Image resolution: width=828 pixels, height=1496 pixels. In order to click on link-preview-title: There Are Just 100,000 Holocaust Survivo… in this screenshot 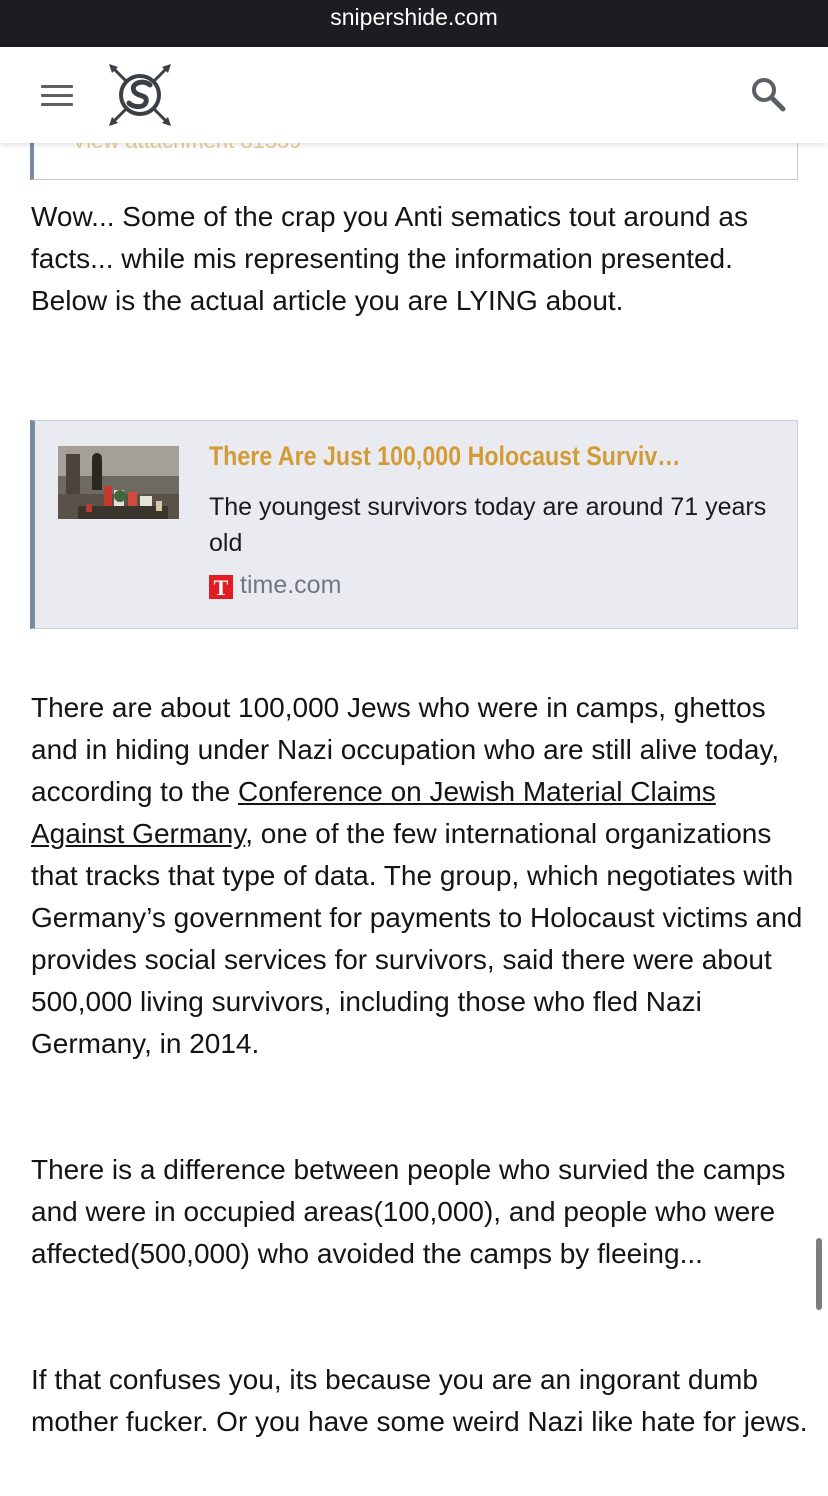, I will do `click(450, 456)`.